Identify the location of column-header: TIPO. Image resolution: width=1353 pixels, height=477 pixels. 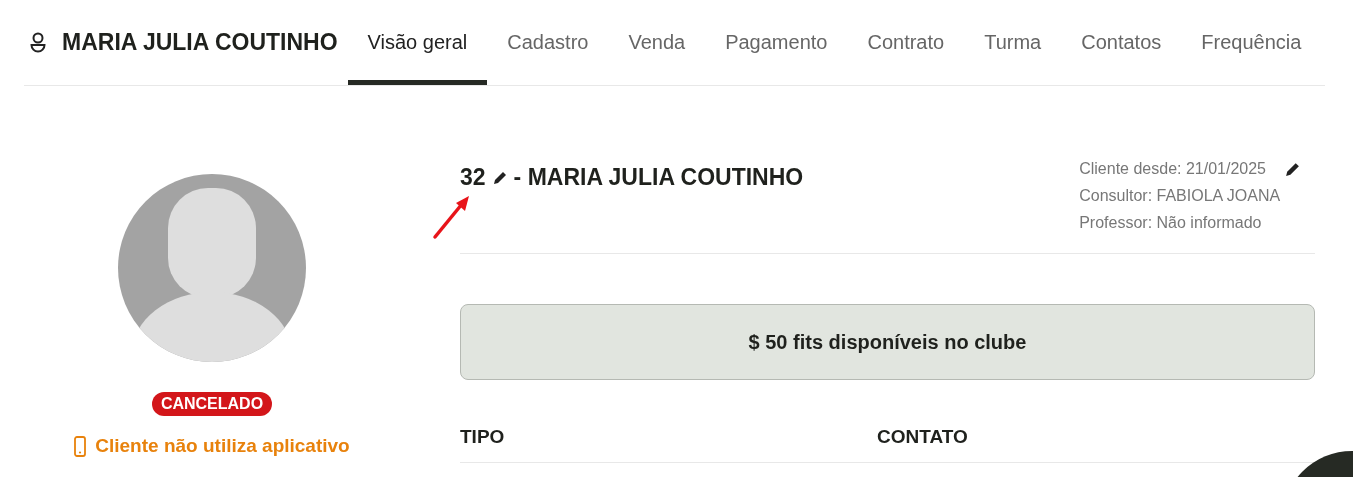
(483, 437).